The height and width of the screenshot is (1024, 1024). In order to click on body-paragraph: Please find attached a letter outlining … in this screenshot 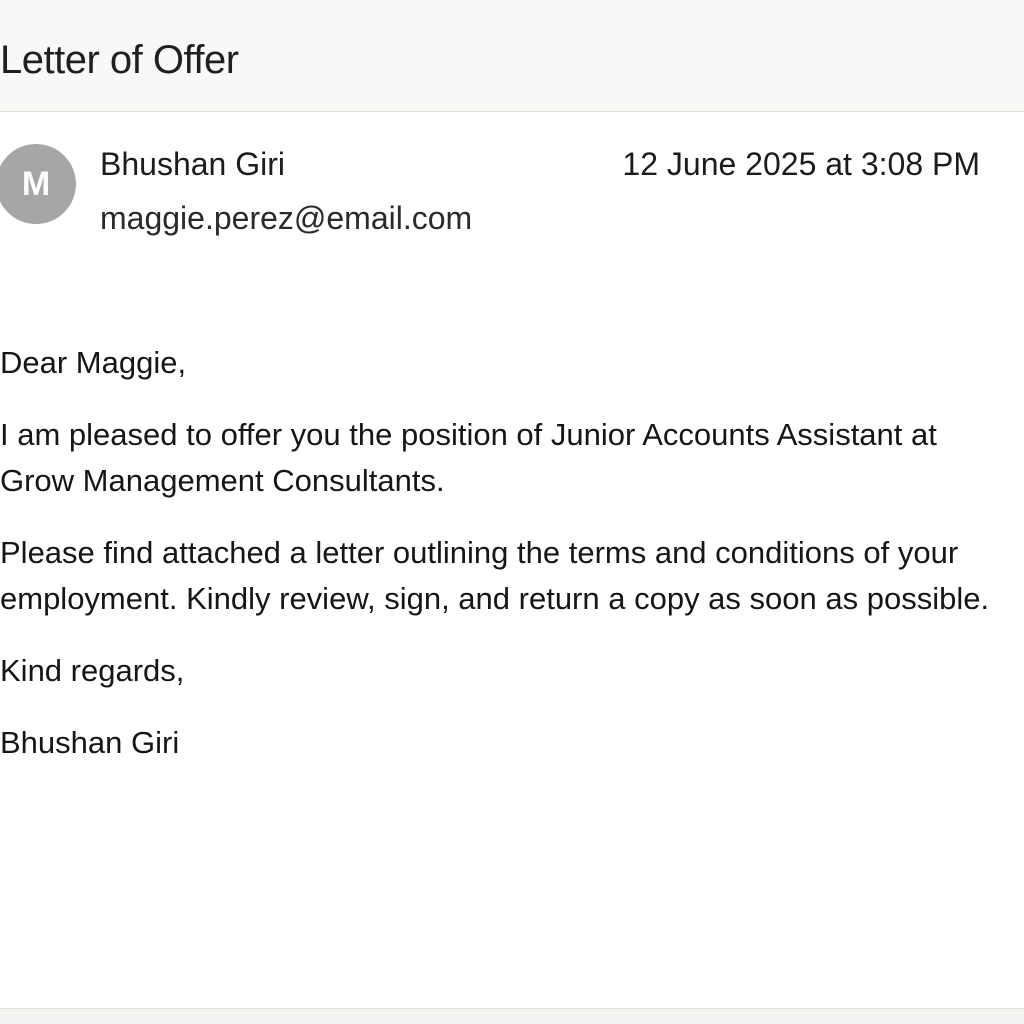, I will do `click(495, 575)`.